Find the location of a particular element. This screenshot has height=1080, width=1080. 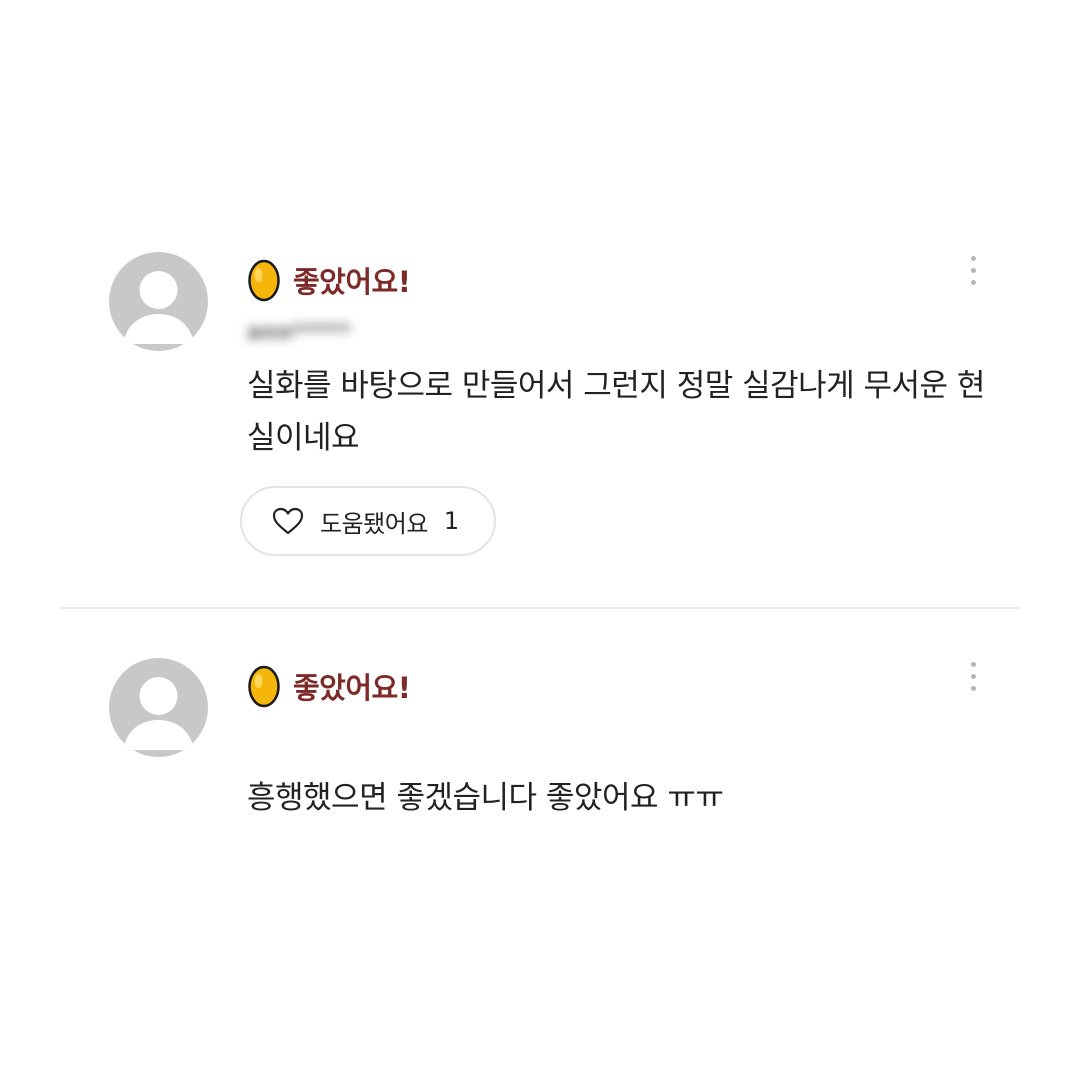

reviewer-meta: ann***** is located at coordinates (310, 332).